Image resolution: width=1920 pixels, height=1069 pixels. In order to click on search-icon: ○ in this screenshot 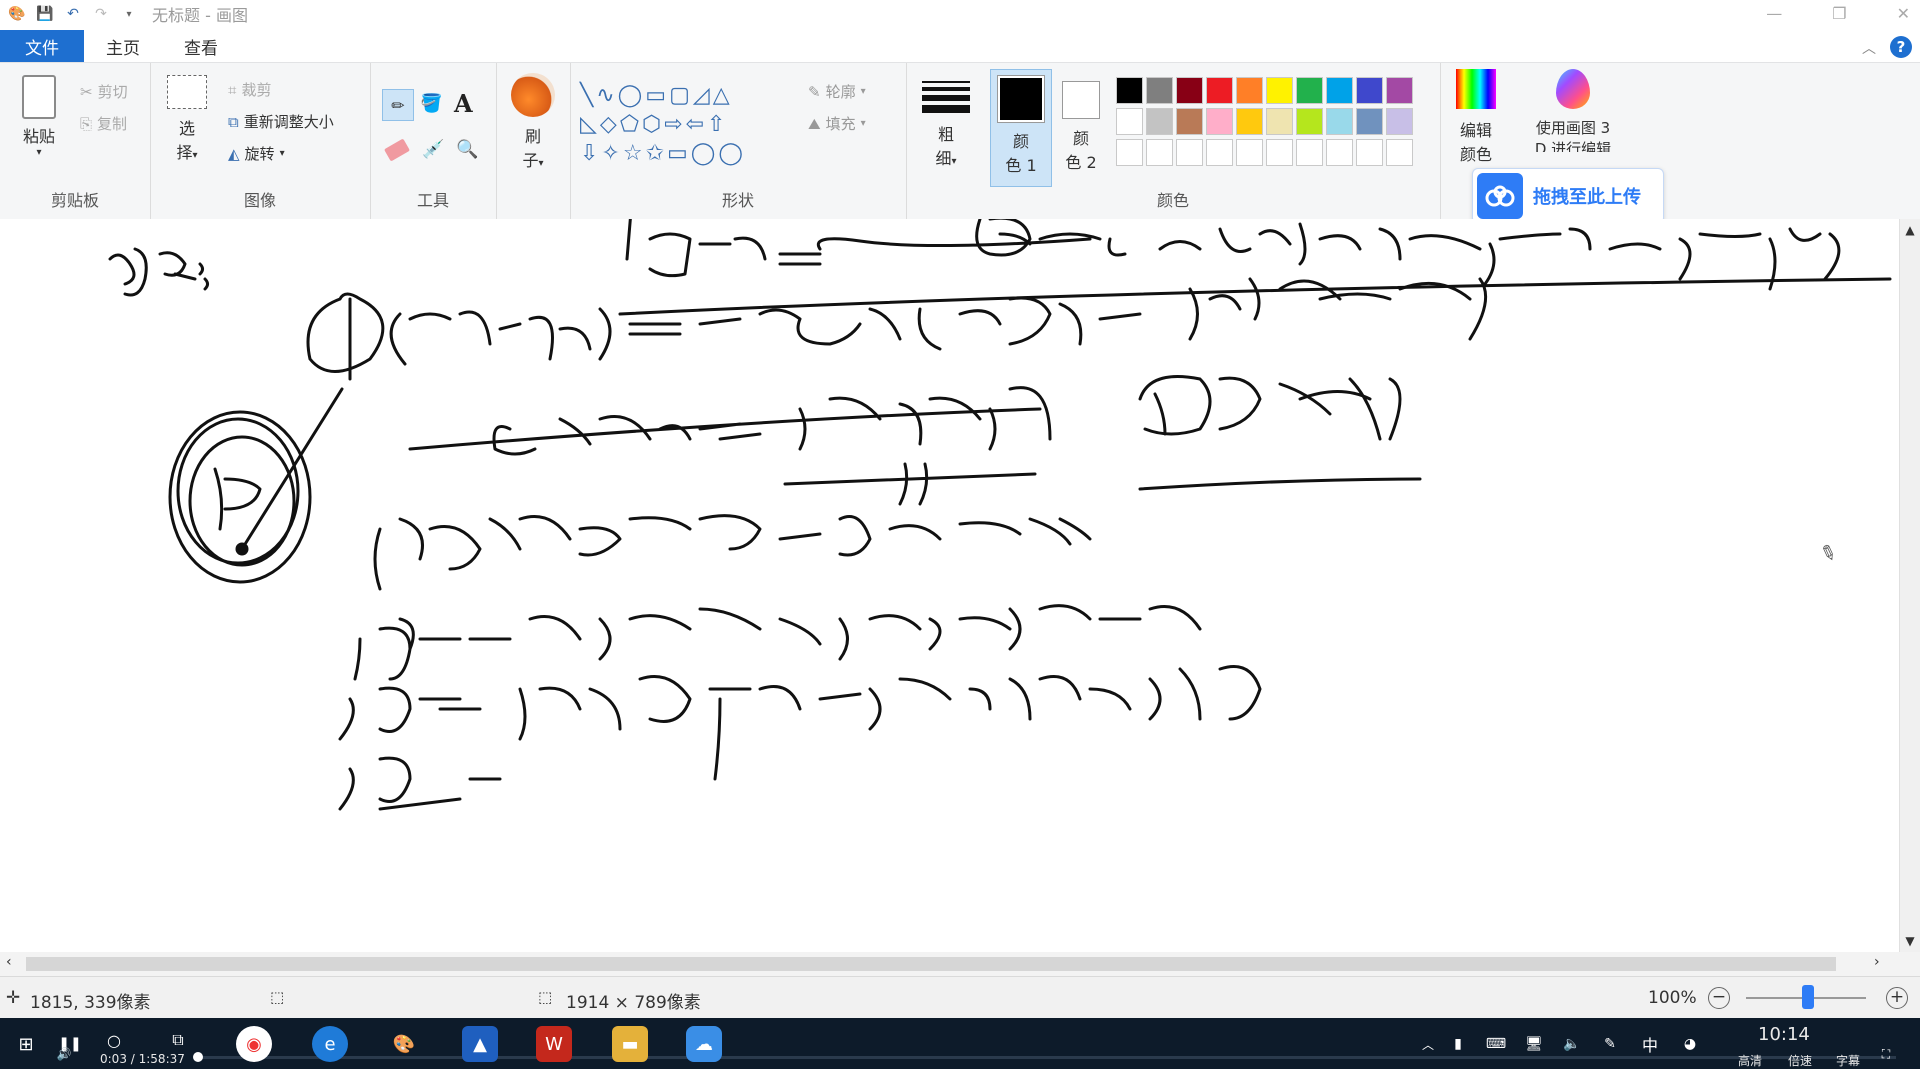, I will do `click(114, 1040)`.